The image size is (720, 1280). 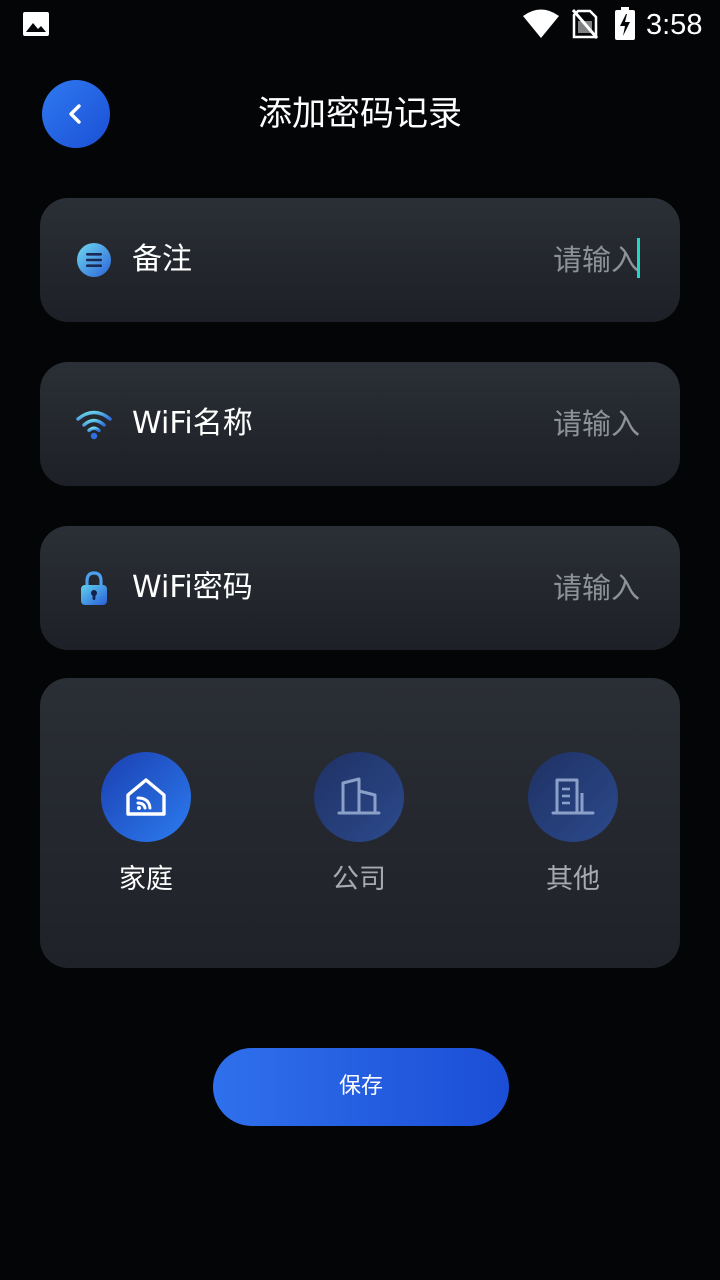 I want to click on status-bar: 3:58, so click(x=360, y=25).